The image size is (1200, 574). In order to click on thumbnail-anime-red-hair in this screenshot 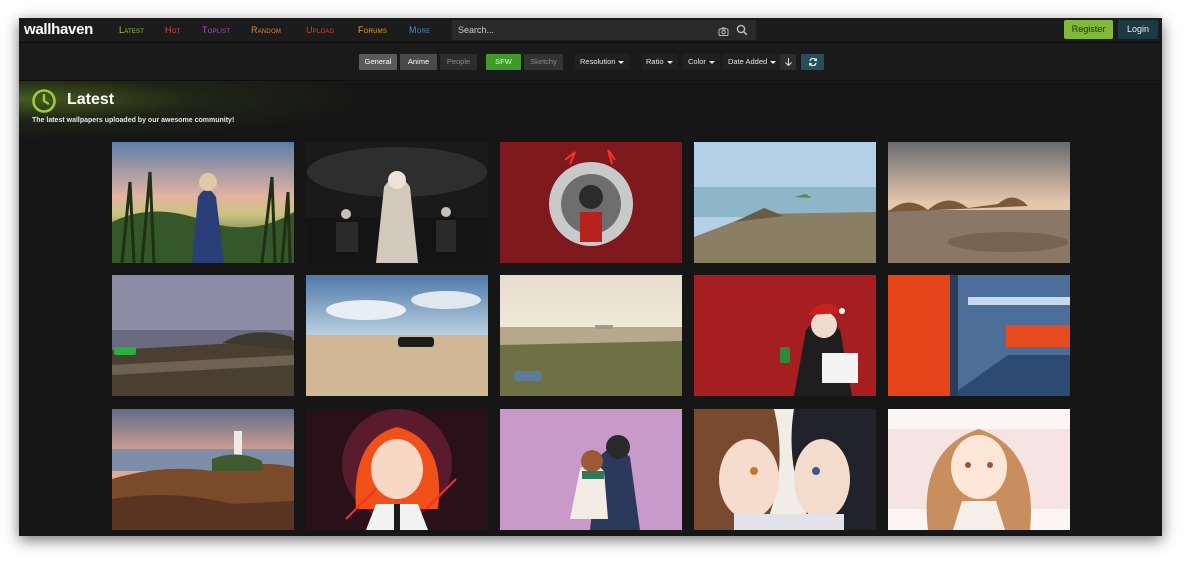, I will do `click(397, 469)`.